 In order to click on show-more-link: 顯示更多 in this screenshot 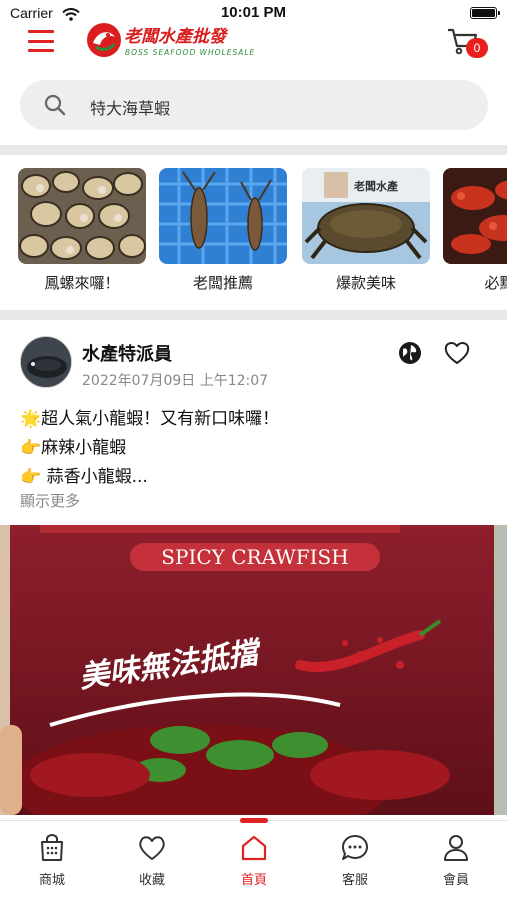, I will do `click(50, 500)`.